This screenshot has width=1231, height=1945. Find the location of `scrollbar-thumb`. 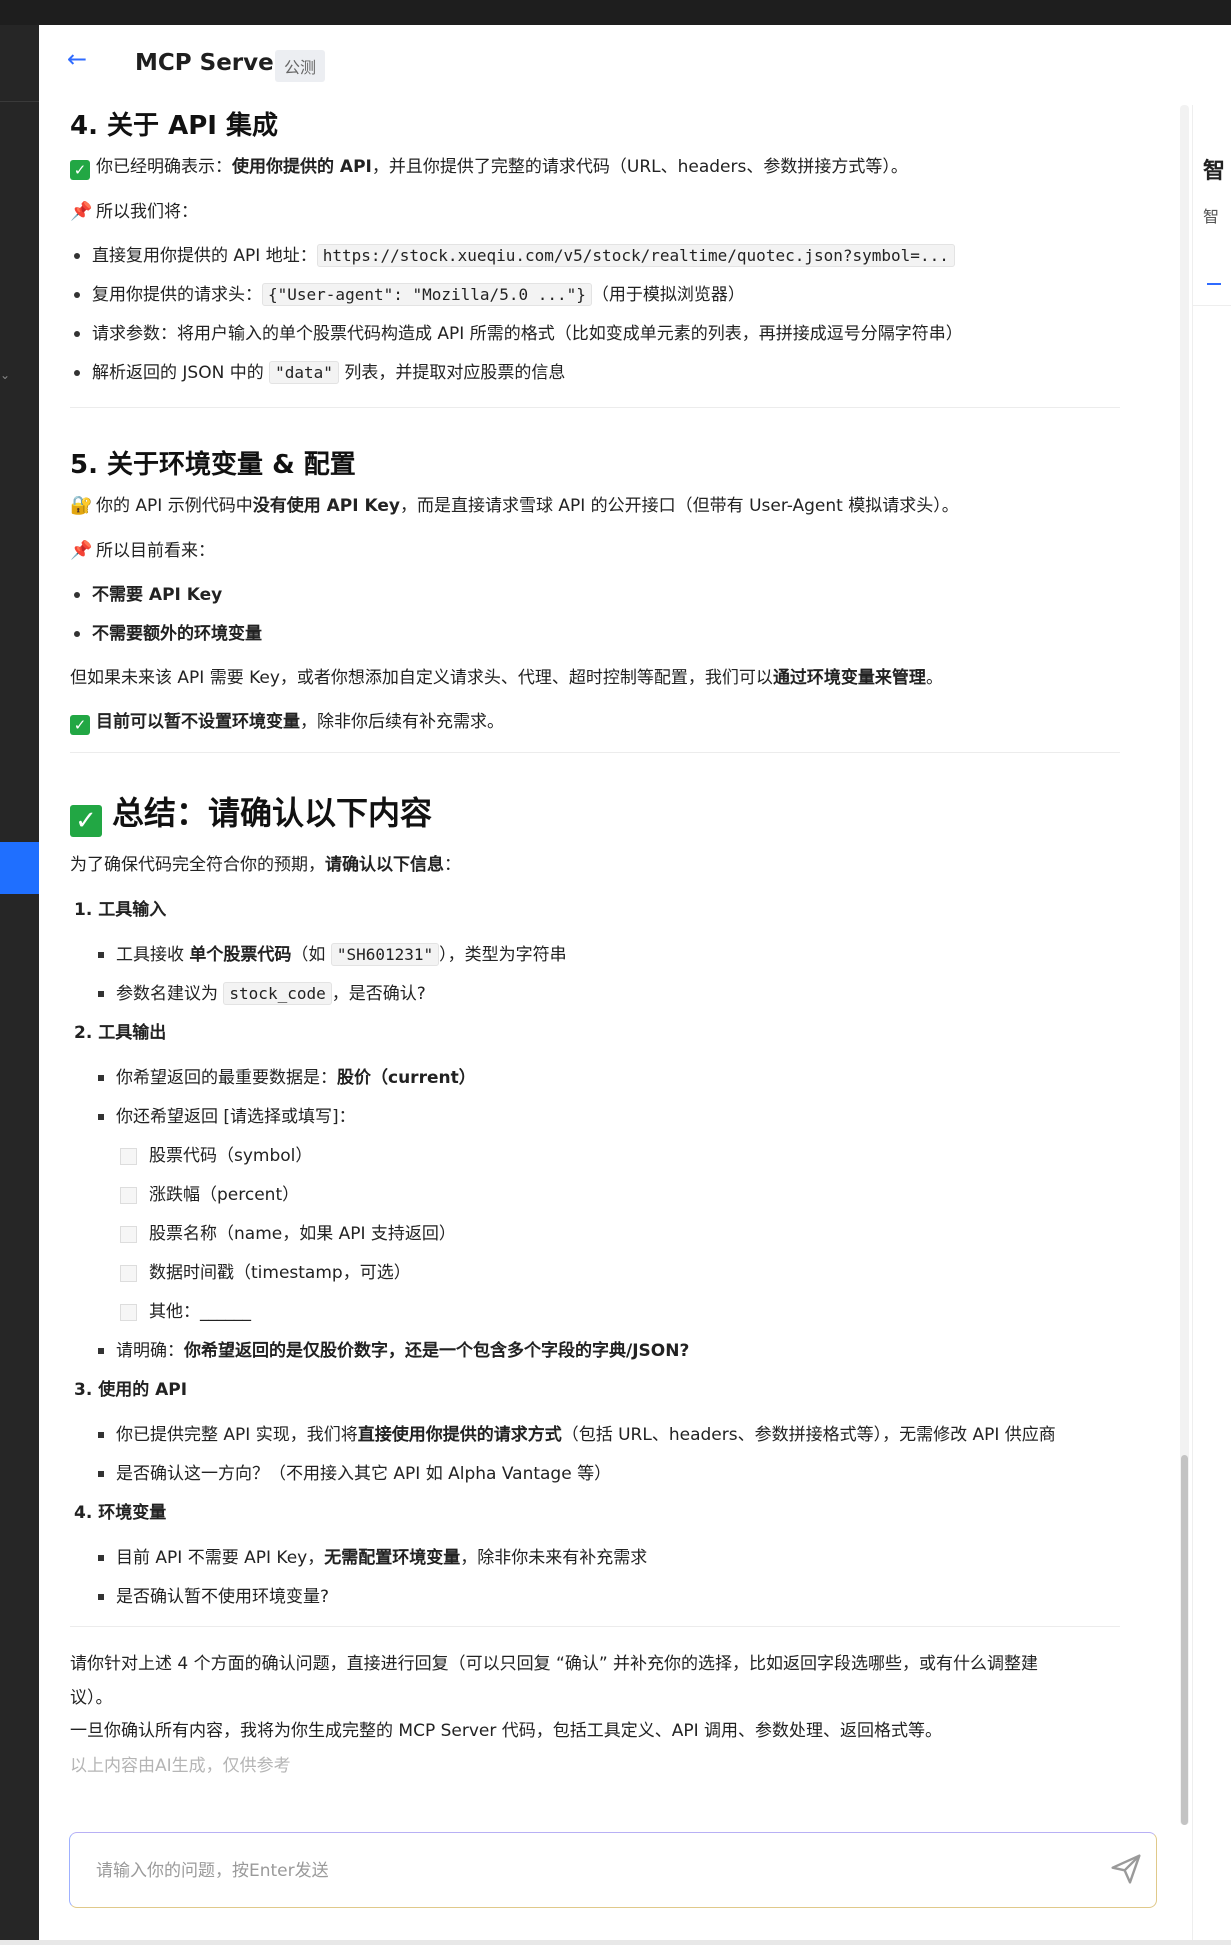

scrollbar-thumb is located at coordinates (1184, 1640).